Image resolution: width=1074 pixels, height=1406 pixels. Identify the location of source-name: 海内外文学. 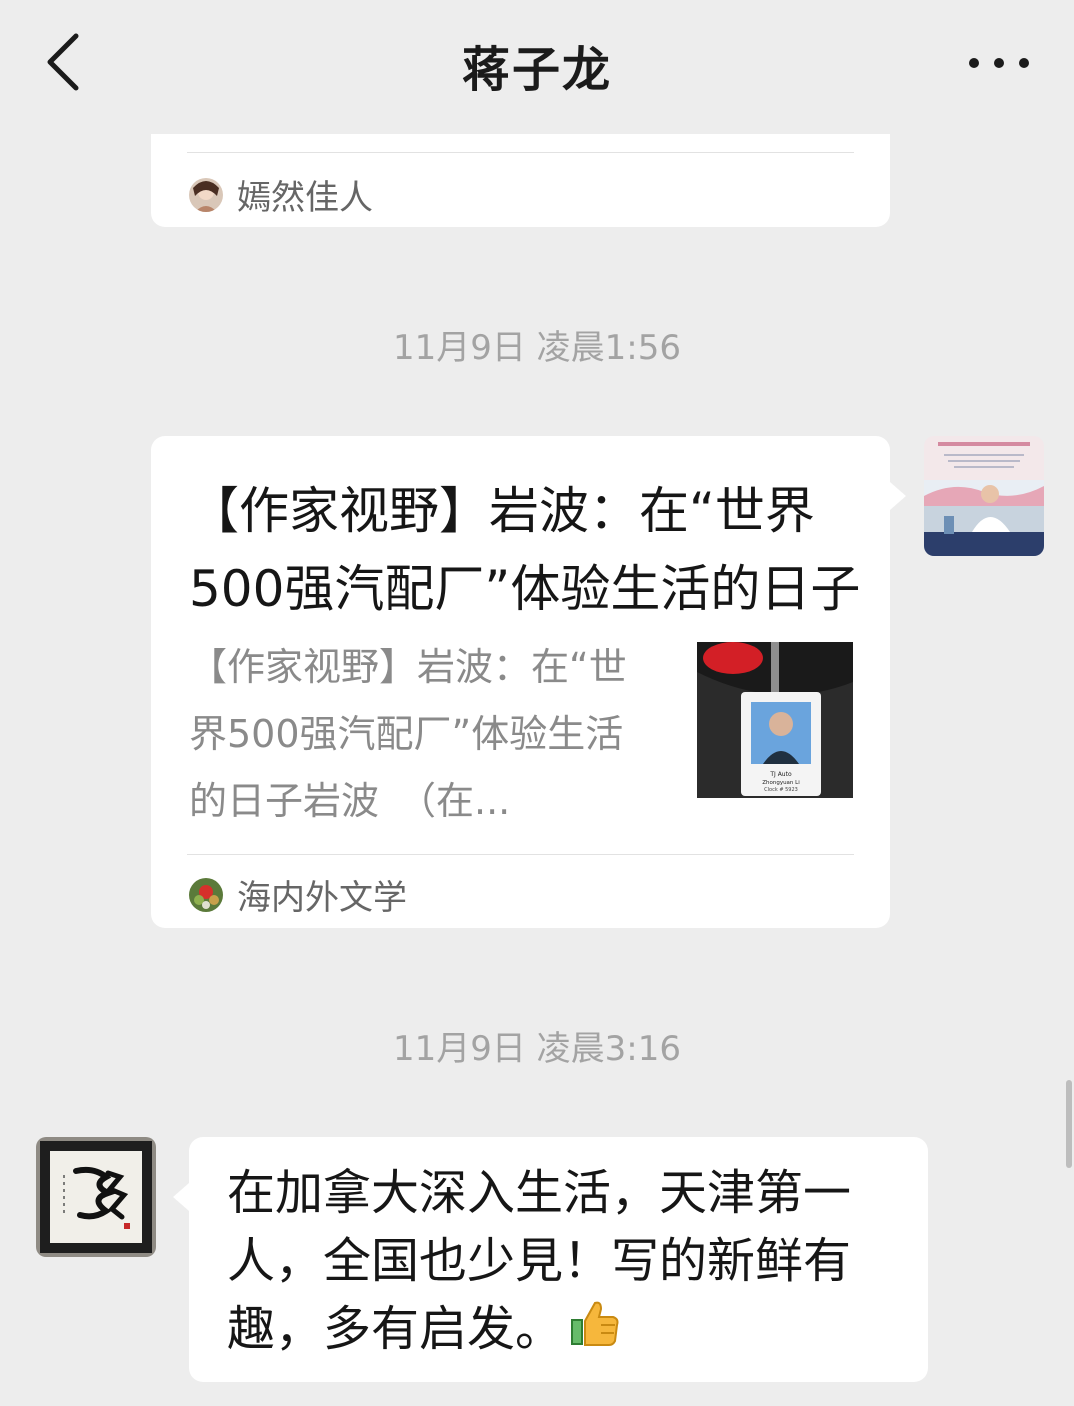
(322, 898).